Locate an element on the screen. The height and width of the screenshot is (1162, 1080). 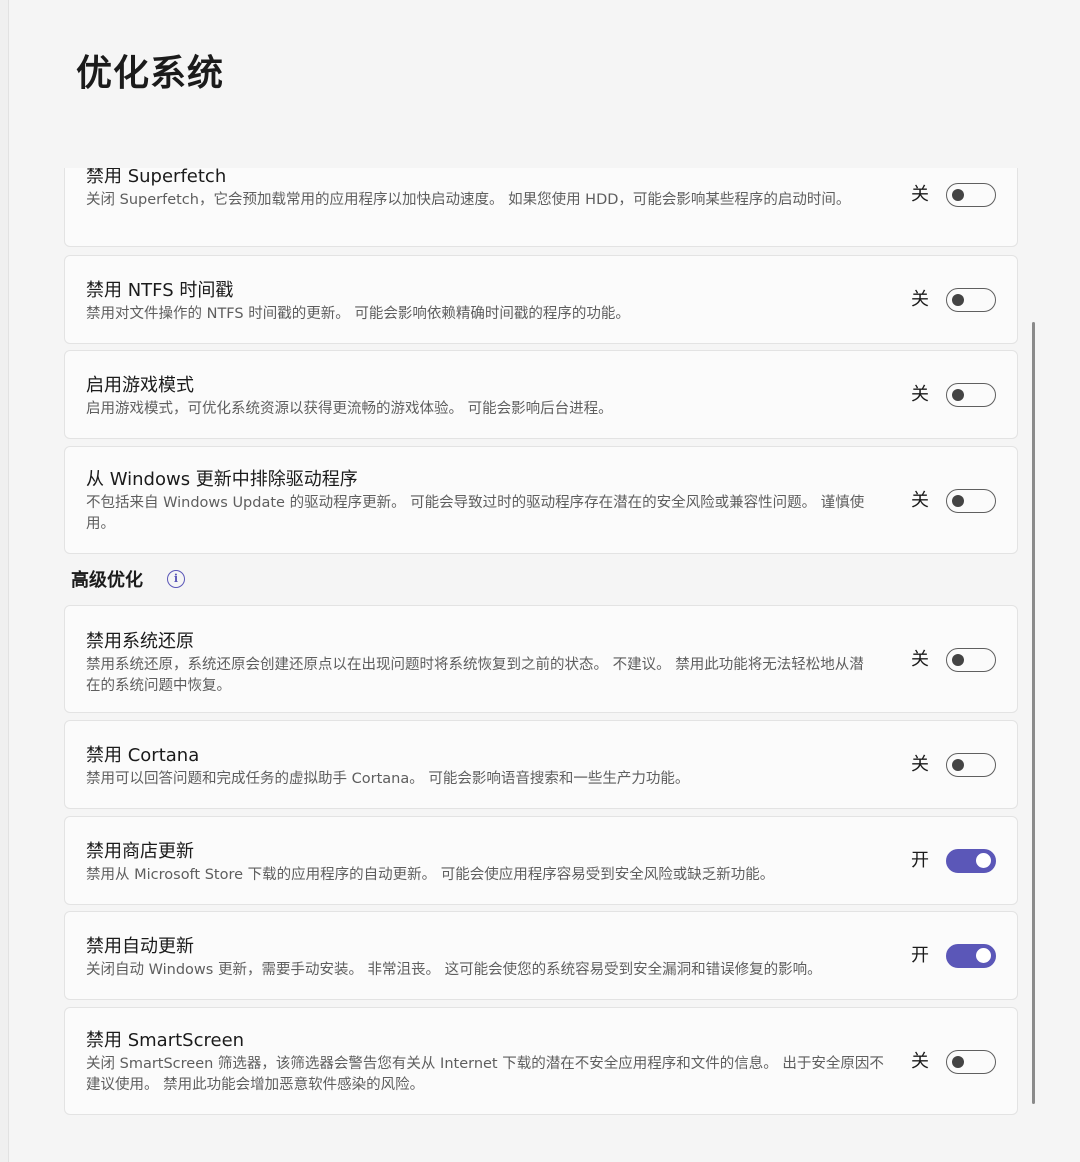
section-header-advanced: 高级优化 is located at coordinates (107, 580).